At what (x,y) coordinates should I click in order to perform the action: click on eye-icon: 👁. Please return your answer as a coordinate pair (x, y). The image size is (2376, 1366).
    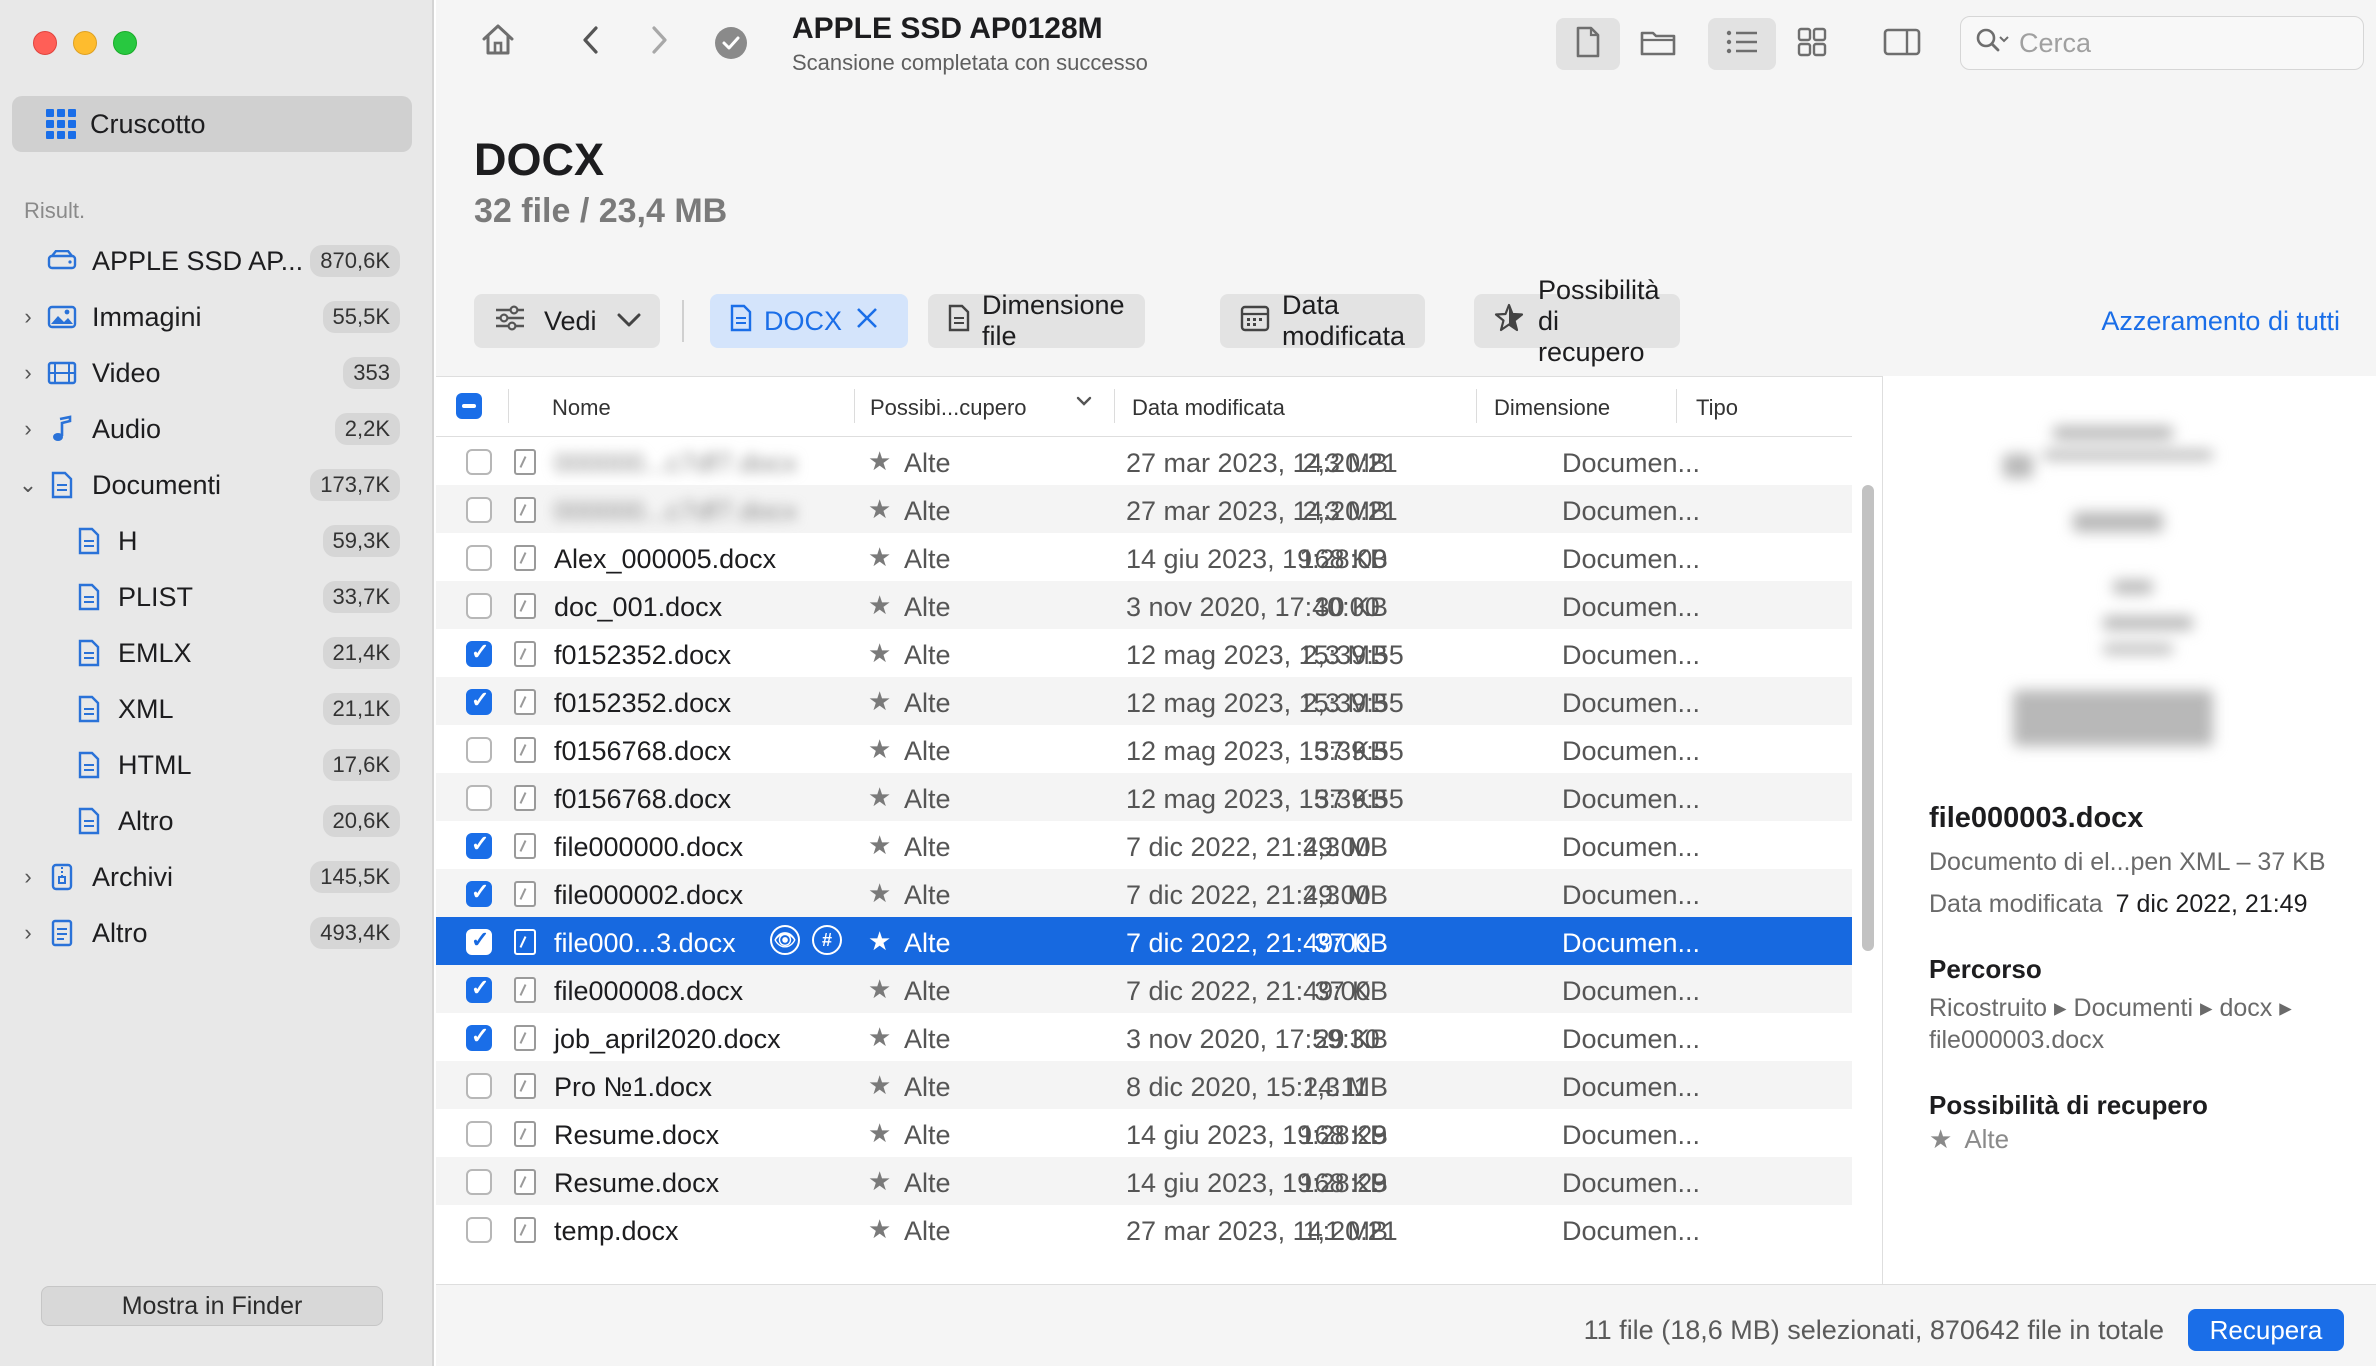
    Looking at the image, I should click on (785, 940).